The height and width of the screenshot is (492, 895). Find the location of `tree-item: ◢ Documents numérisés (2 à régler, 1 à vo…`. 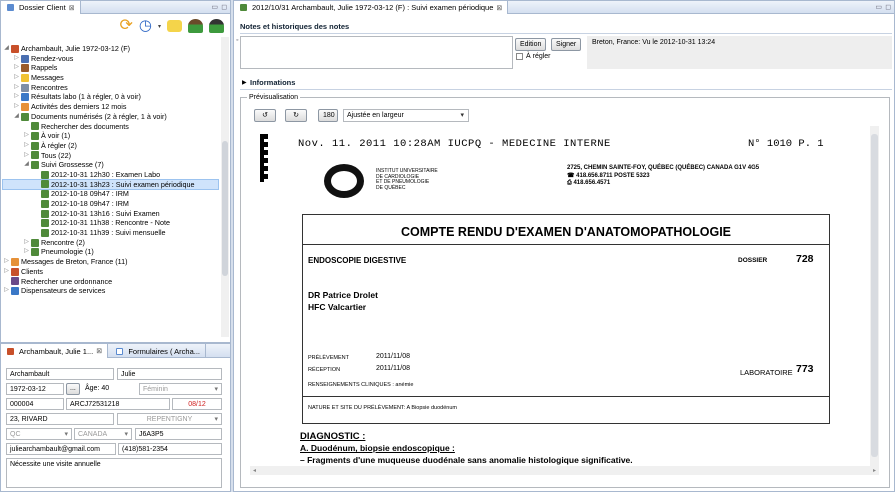

tree-item: ◢ Documents numérisés (2 à régler, 1 à vo… is located at coordinates (110, 117).